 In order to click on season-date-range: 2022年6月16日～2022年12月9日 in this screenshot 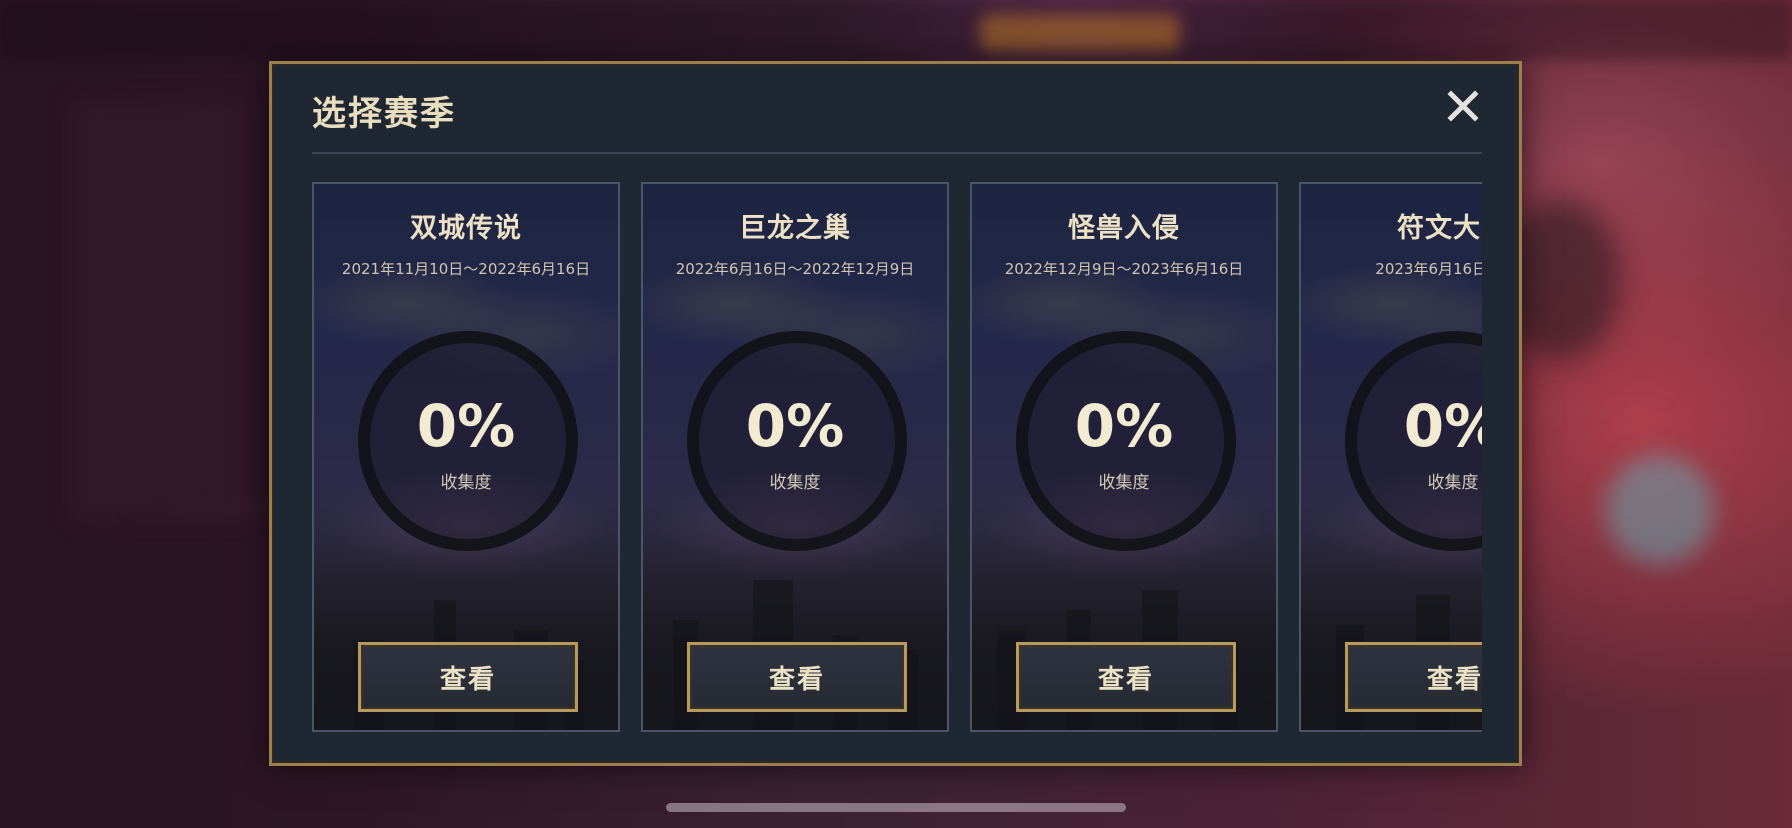, I will do `click(795, 269)`.